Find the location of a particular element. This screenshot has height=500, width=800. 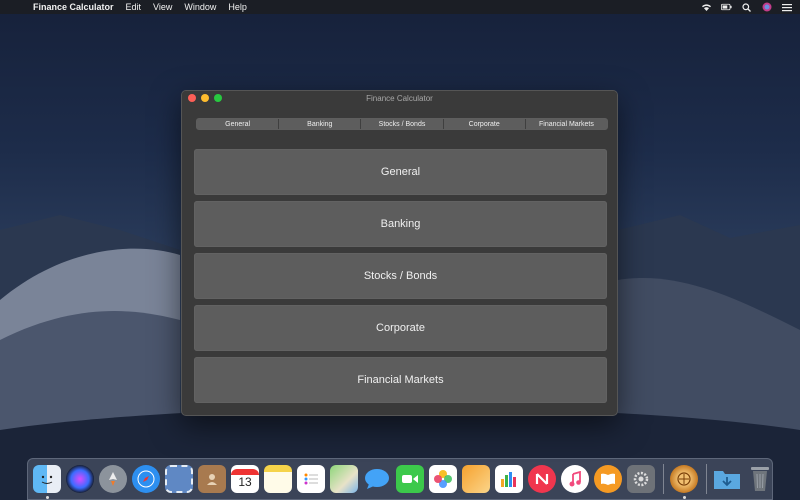

dock: 13 is located at coordinates (400, 479).